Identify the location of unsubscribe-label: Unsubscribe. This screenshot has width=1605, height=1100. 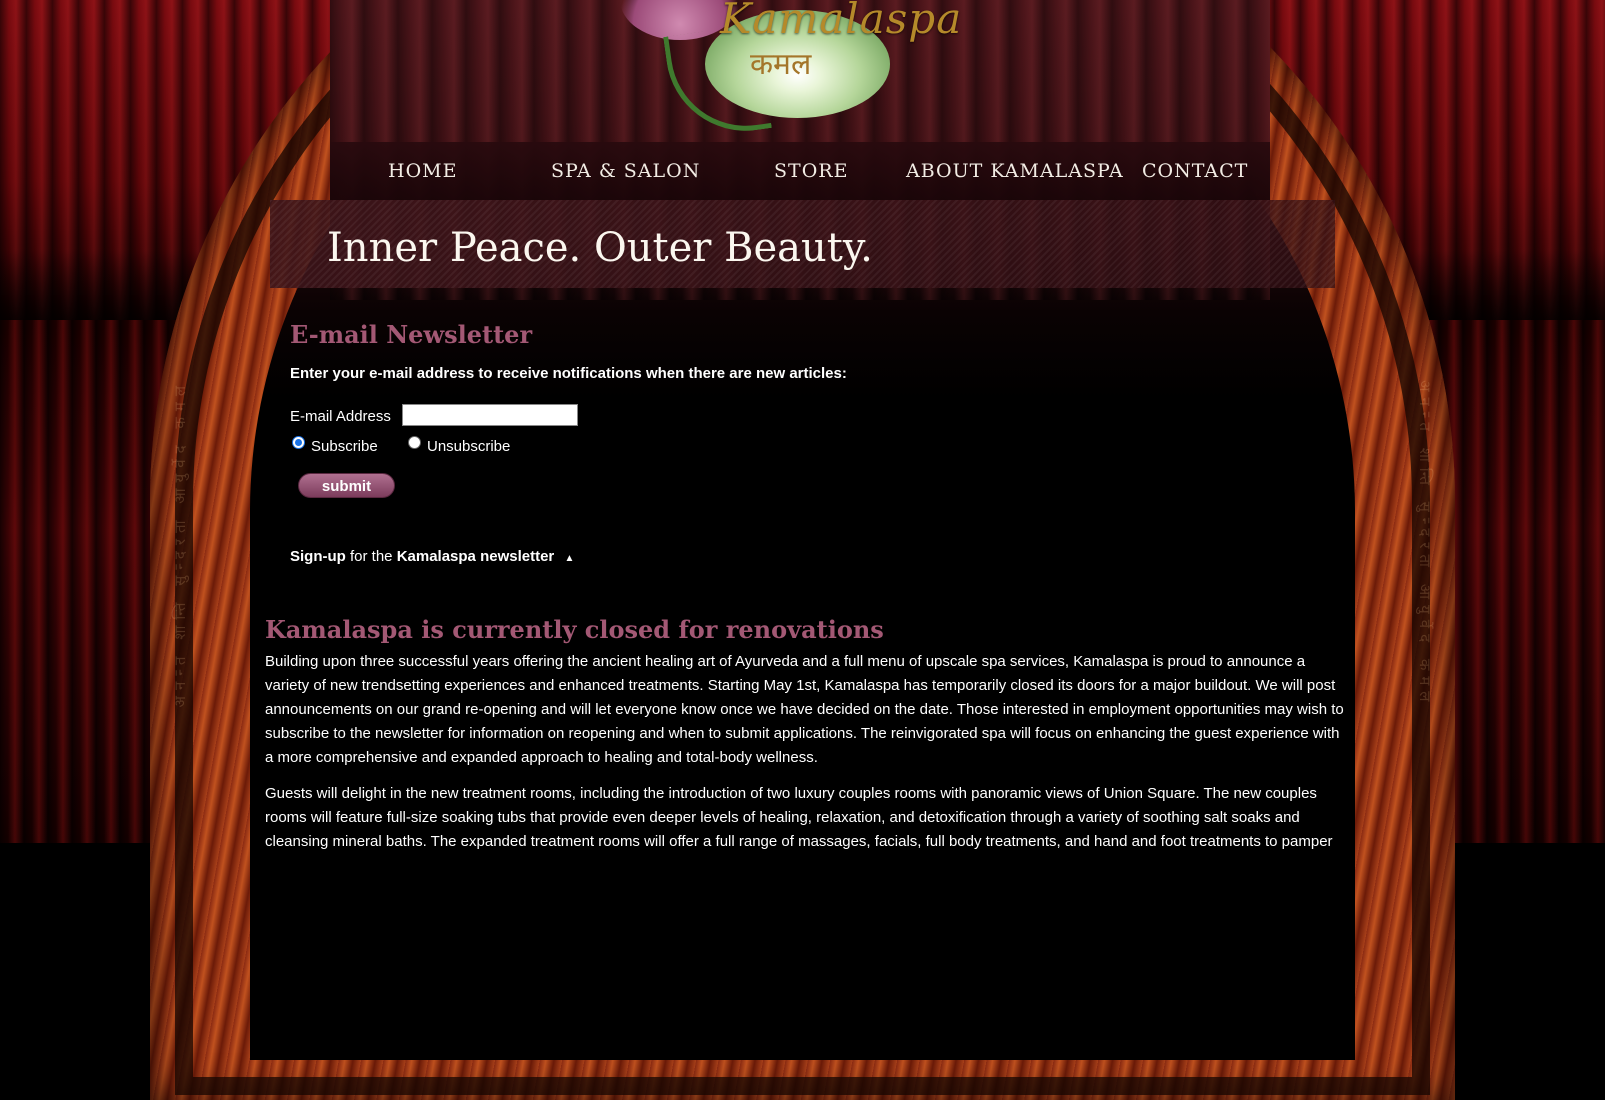
(469, 446).